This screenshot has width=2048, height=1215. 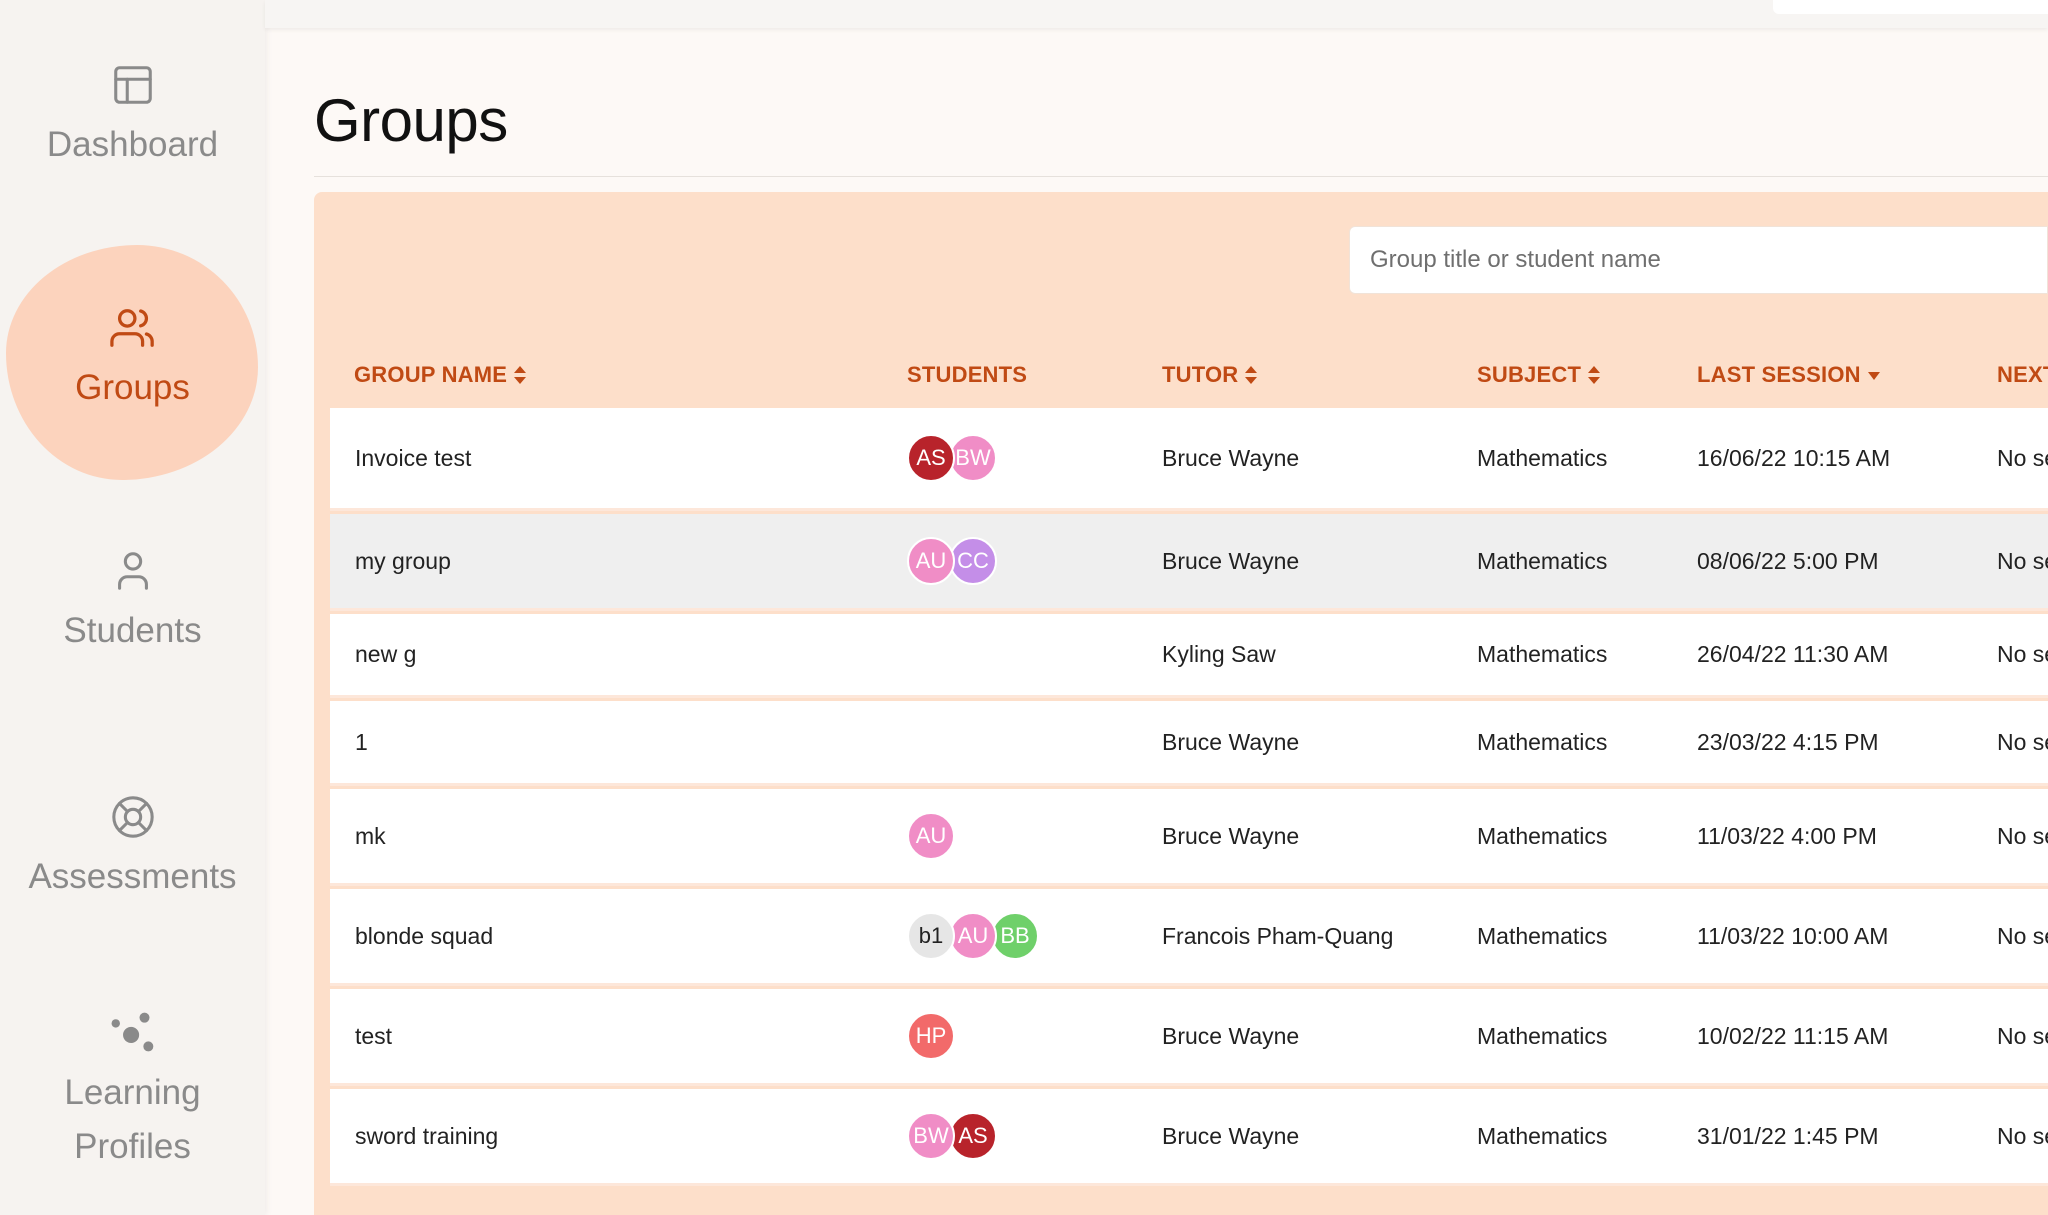 I want to click on group-name-cell: Invoice test, so click(x=413, y=457).